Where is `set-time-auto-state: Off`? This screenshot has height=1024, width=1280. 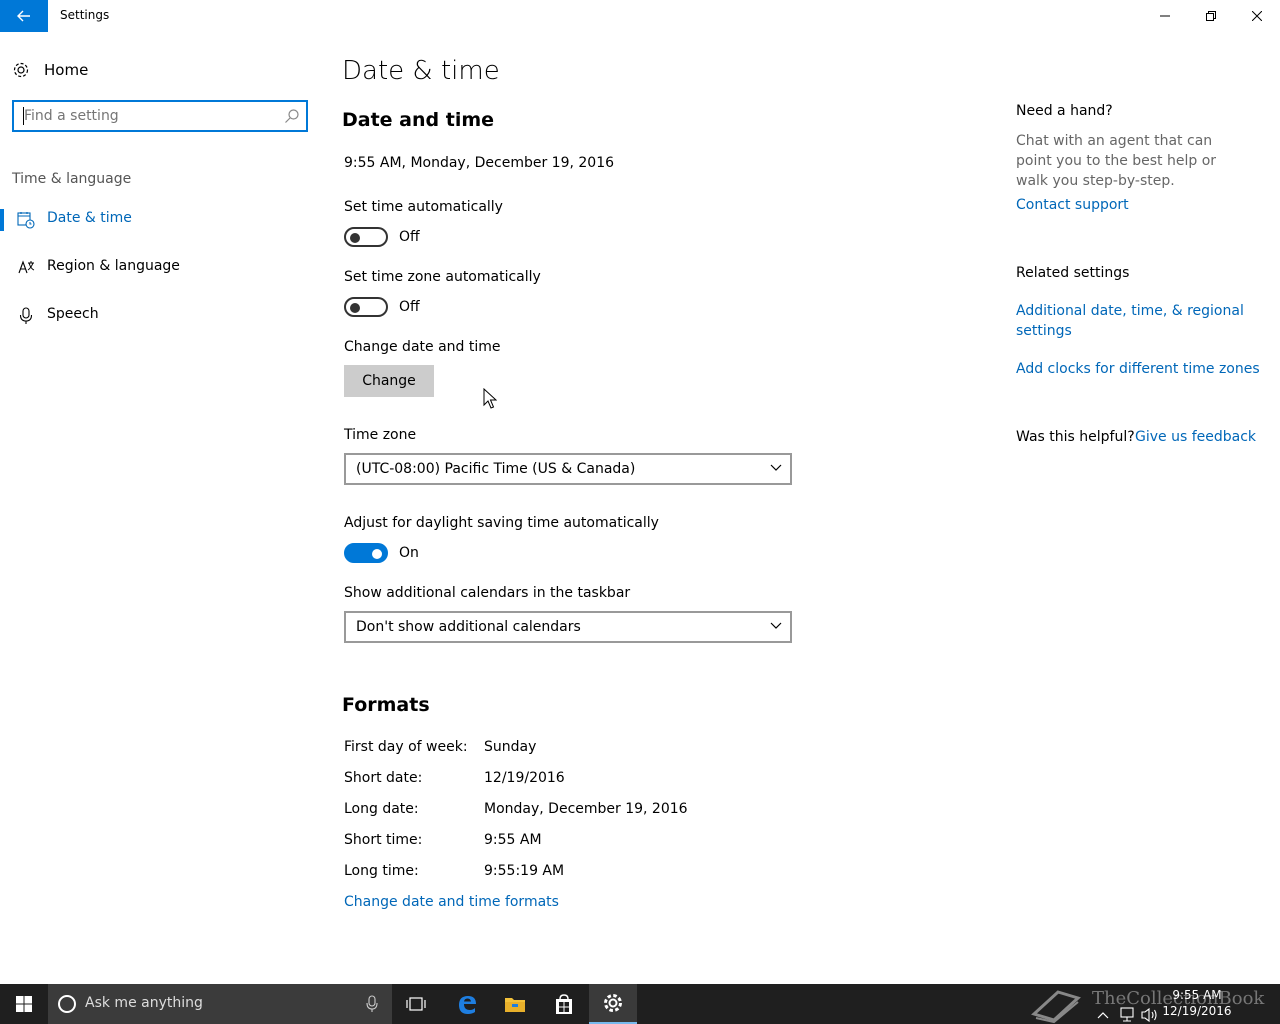 set-time-auto-state: Off is located at coordinates (409, 237).